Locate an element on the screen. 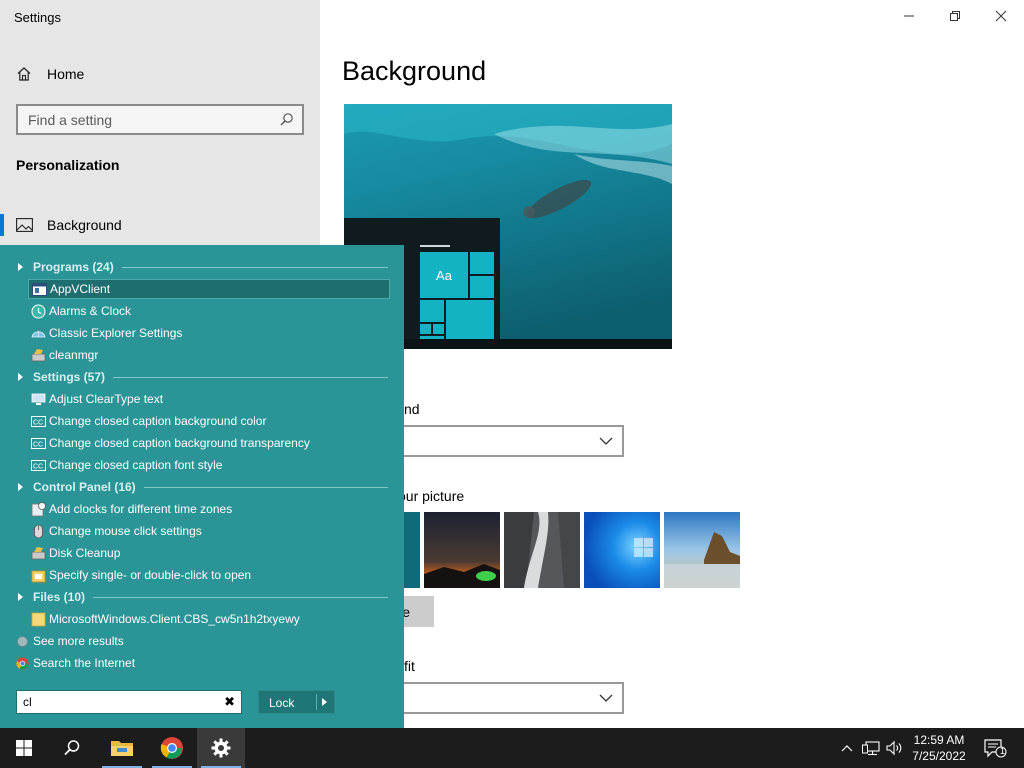 The image size is (1024, 768). result-item-disk-cleanup: Disk Cleanup is located at coordinates (209, 553).